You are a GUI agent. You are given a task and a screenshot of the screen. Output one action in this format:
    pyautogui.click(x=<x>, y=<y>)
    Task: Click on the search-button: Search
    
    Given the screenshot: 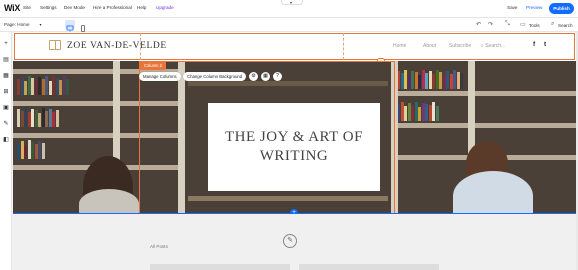 What is the action you would take?
    pyautogui.click(x=565, y=25)
    